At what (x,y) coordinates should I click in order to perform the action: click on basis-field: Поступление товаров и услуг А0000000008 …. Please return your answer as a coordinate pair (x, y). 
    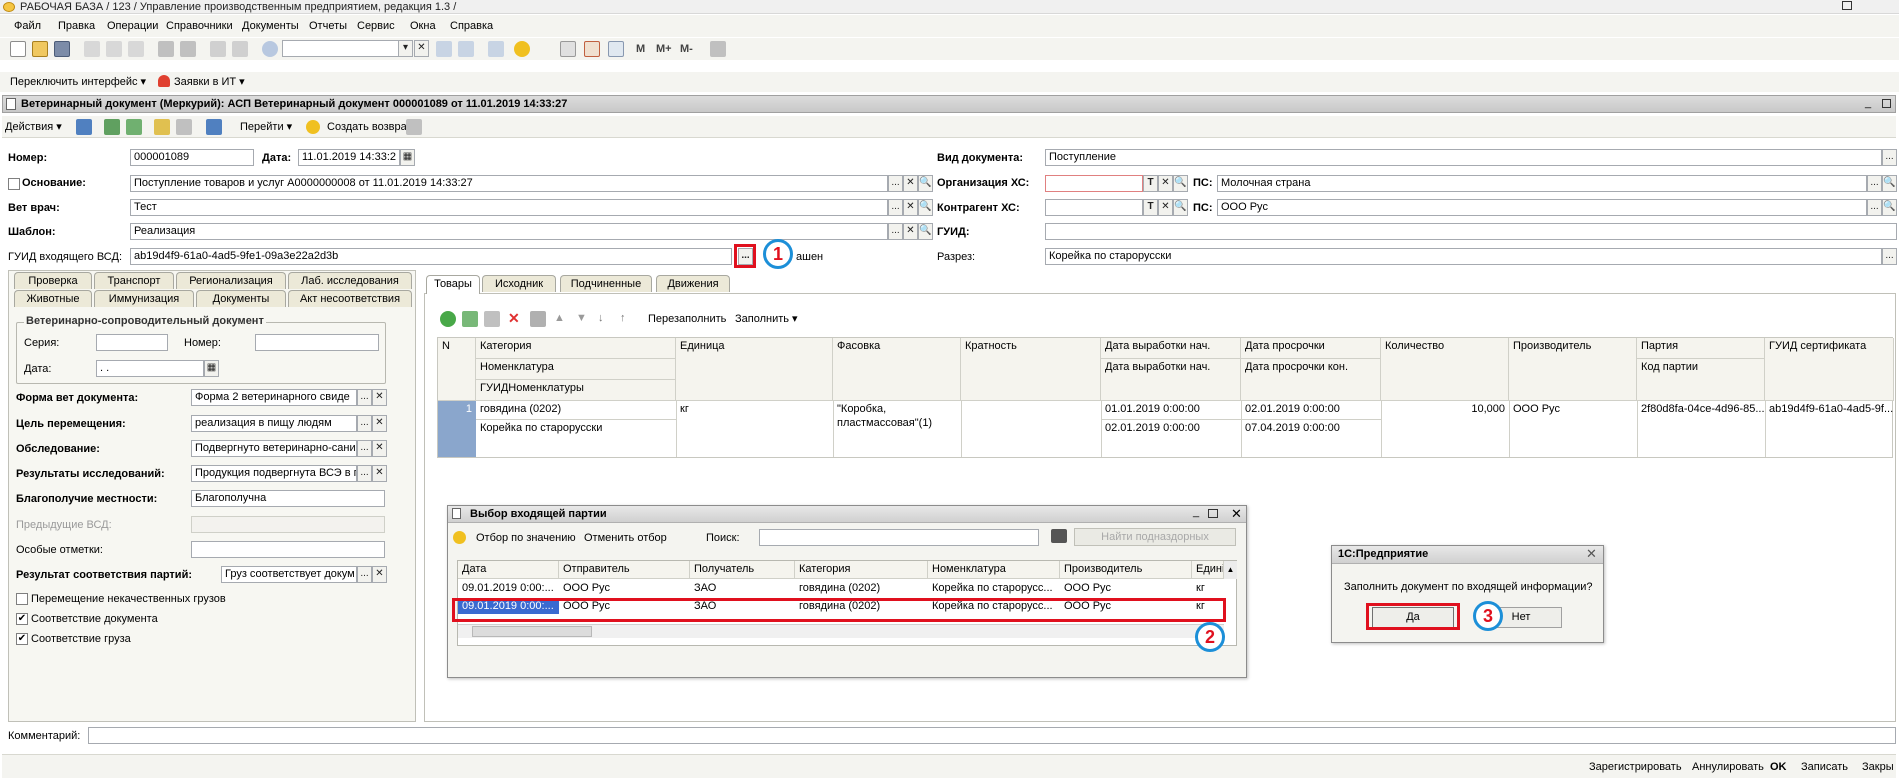
    Looking at the image, I should click on (509, 183).